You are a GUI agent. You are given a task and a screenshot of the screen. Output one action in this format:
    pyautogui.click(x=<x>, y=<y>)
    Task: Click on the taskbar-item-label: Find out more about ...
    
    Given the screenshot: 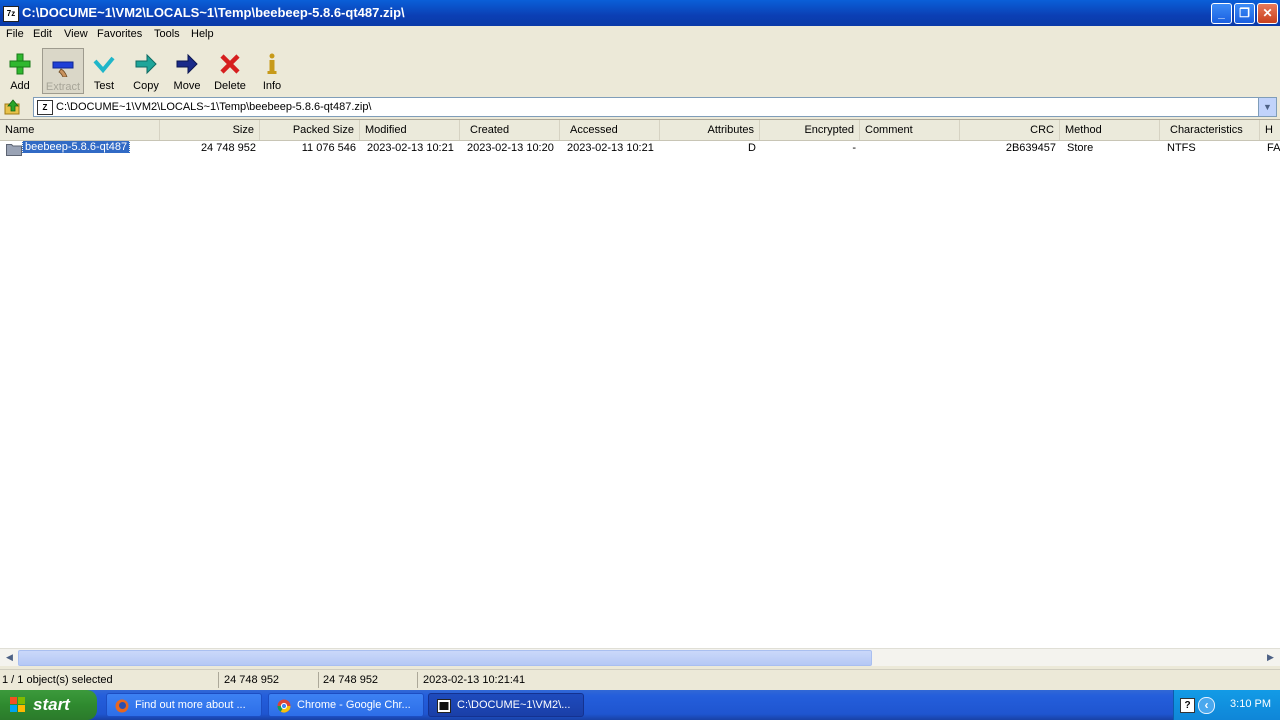 What is the action you would take?
    pyautogui.click(x=190, y=705)
    